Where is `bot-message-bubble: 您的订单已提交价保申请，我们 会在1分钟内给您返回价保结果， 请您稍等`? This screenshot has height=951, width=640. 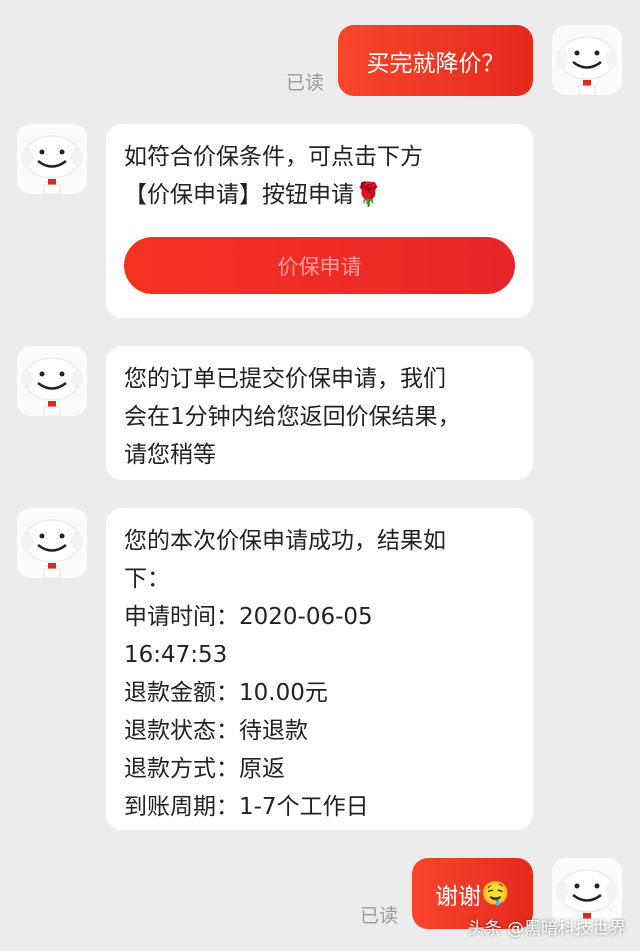
bot-message-bubble: 您的订单已提交价保申请，我们 会在1分钟内给您返回价保结果， 请您稍等 is located at coordinates (319, 413).